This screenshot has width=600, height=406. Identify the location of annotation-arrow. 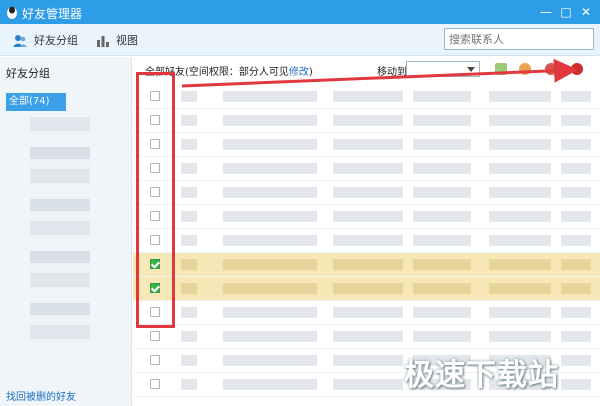
(379, 73).